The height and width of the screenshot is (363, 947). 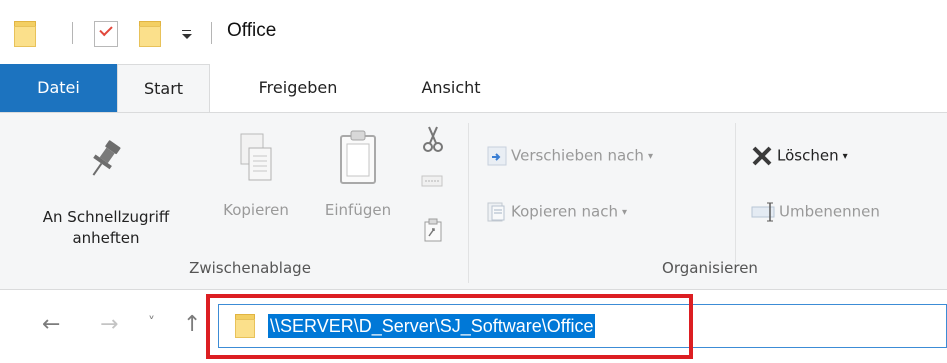 I want to click on copy-button: Kopieren, so click(x=256, y=176).